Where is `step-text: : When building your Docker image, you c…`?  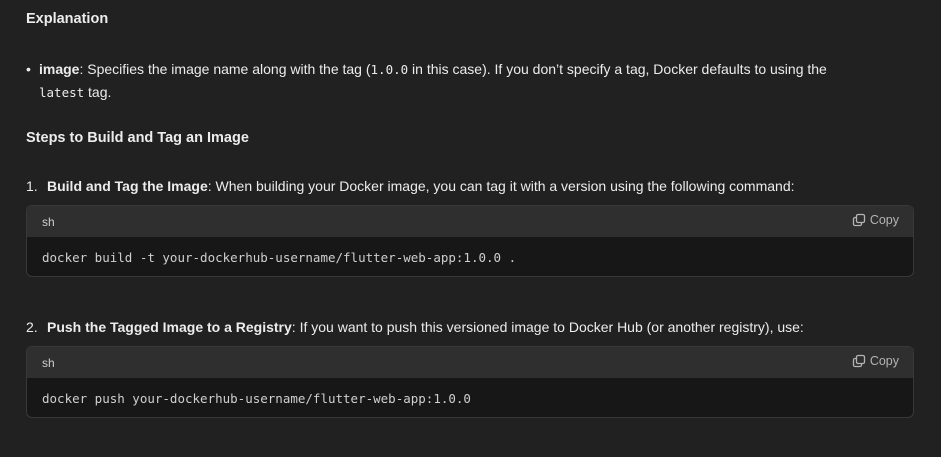
step-text: : When building your Docker image, you c… is located at coordinates (501, 186).